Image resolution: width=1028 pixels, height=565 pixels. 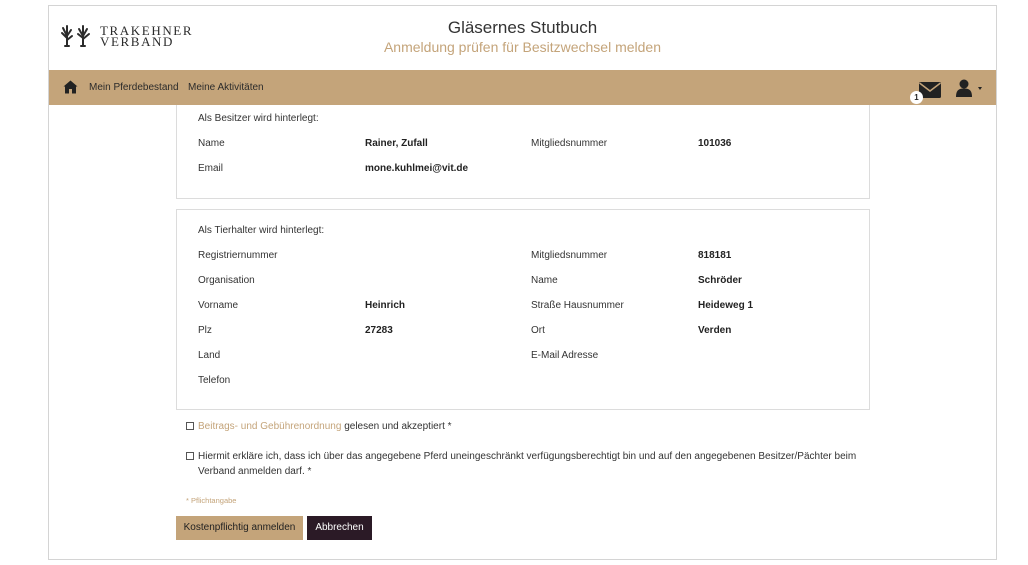 I want to click on keeper-street-value: Heideweg 1, so click(x=726, y=305).